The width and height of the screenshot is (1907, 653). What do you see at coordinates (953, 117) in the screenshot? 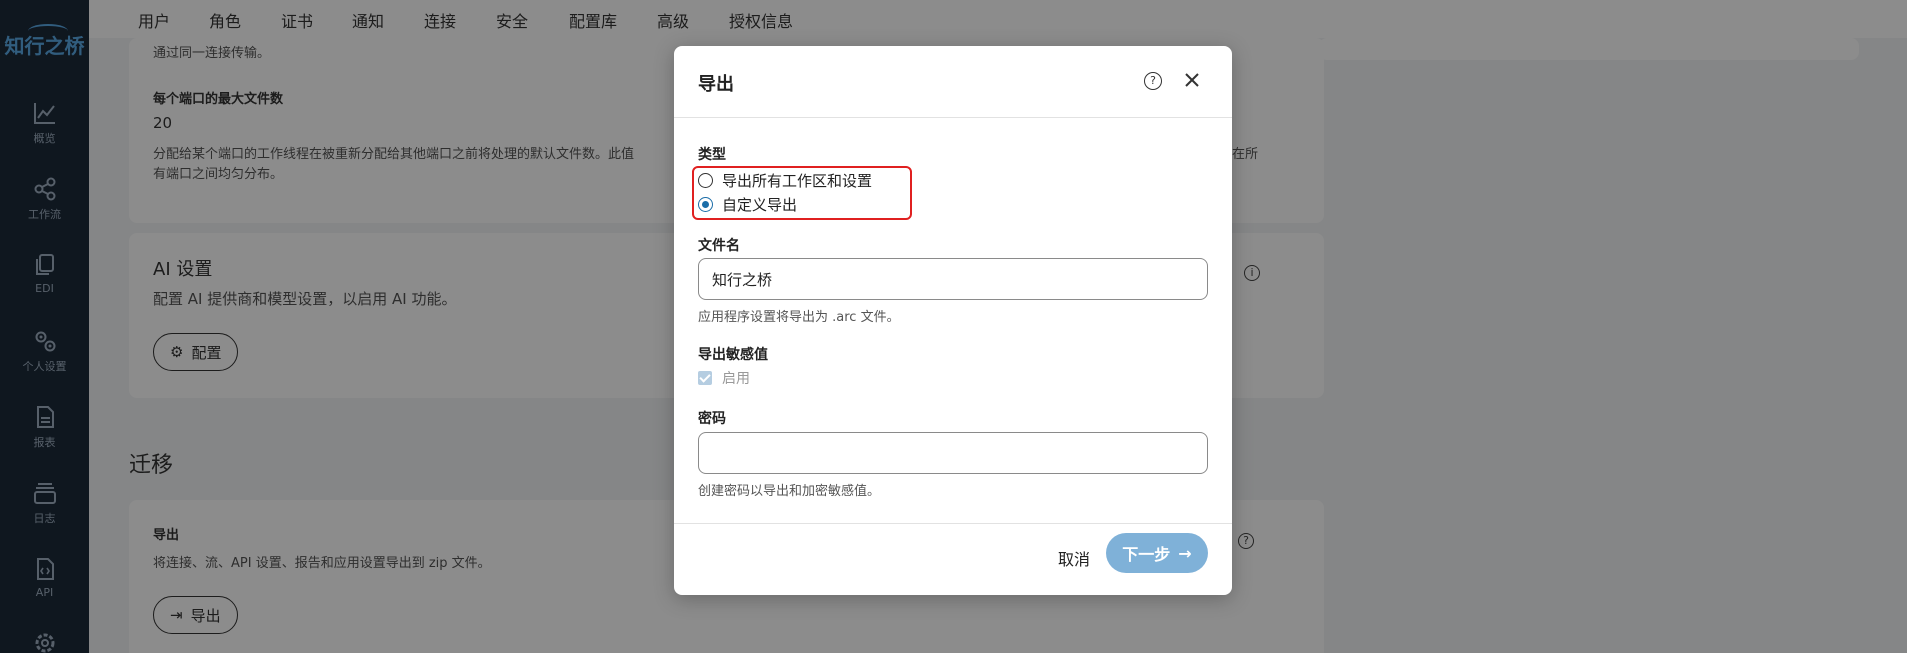
I see `header-divider` at bounding box center [953, 117].